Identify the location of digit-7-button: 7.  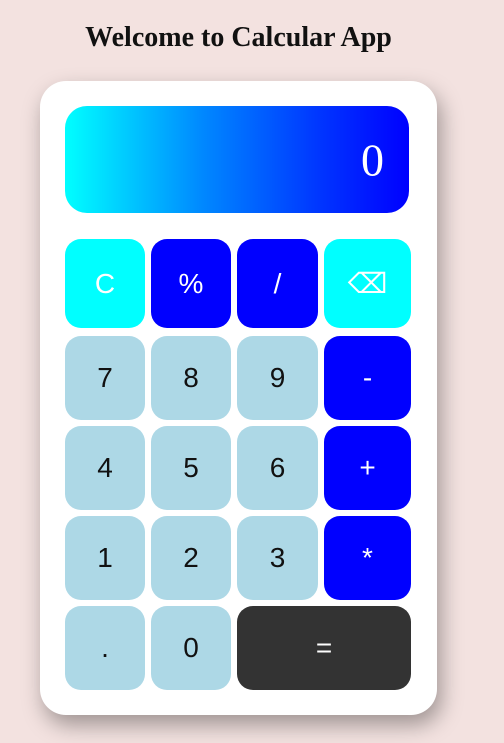
(105, 378).